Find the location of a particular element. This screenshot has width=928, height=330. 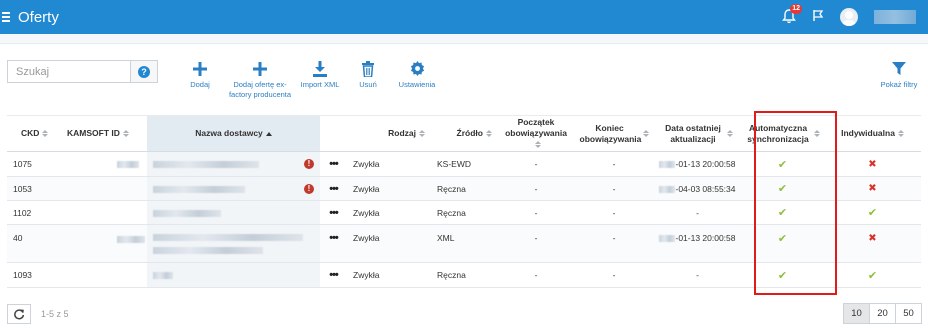

filter-icon is located at coordinates (899, 68).